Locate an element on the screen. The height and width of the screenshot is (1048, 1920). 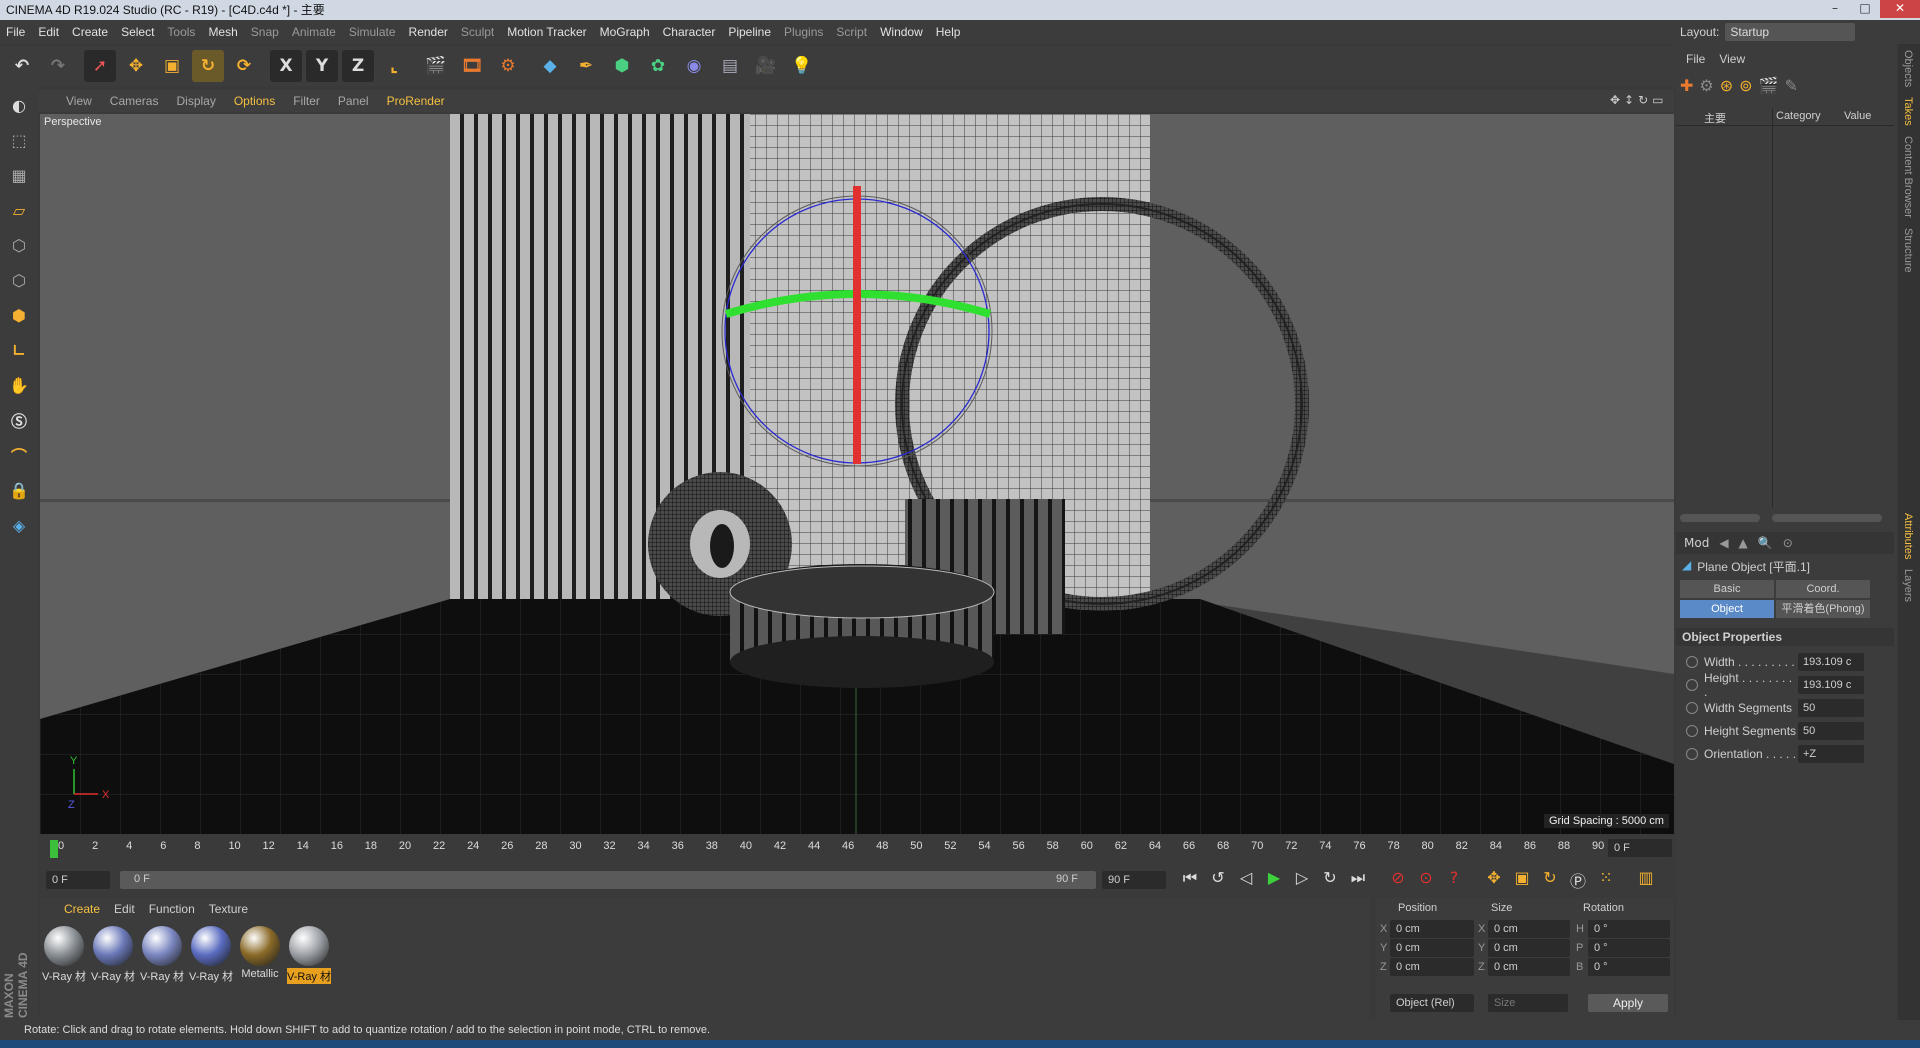
floor-icon: ▤ is located at coordinates (730, 66).